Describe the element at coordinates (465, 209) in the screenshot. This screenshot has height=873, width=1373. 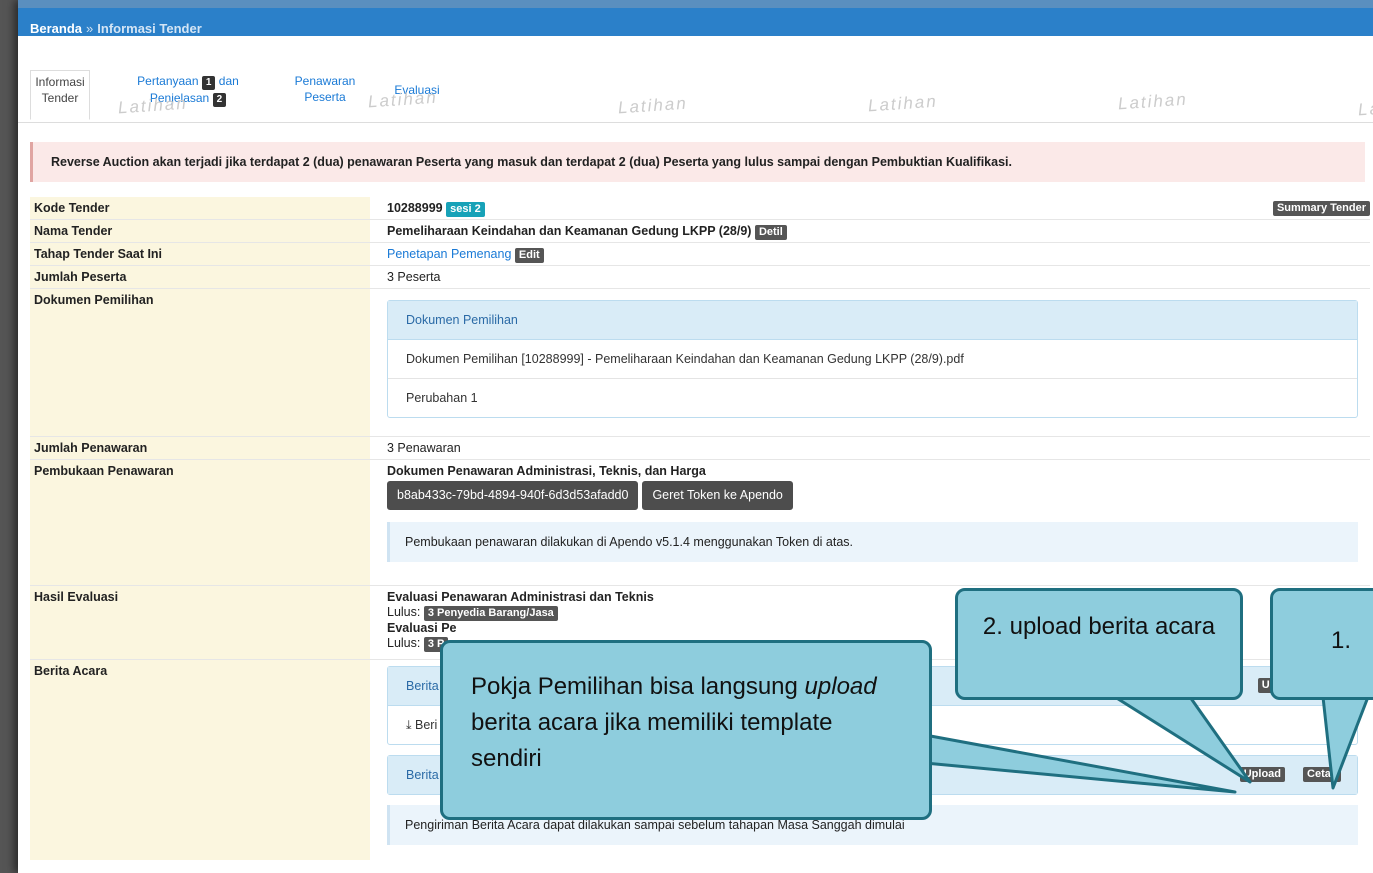
I see `session-badge: sesi 2` at that location.